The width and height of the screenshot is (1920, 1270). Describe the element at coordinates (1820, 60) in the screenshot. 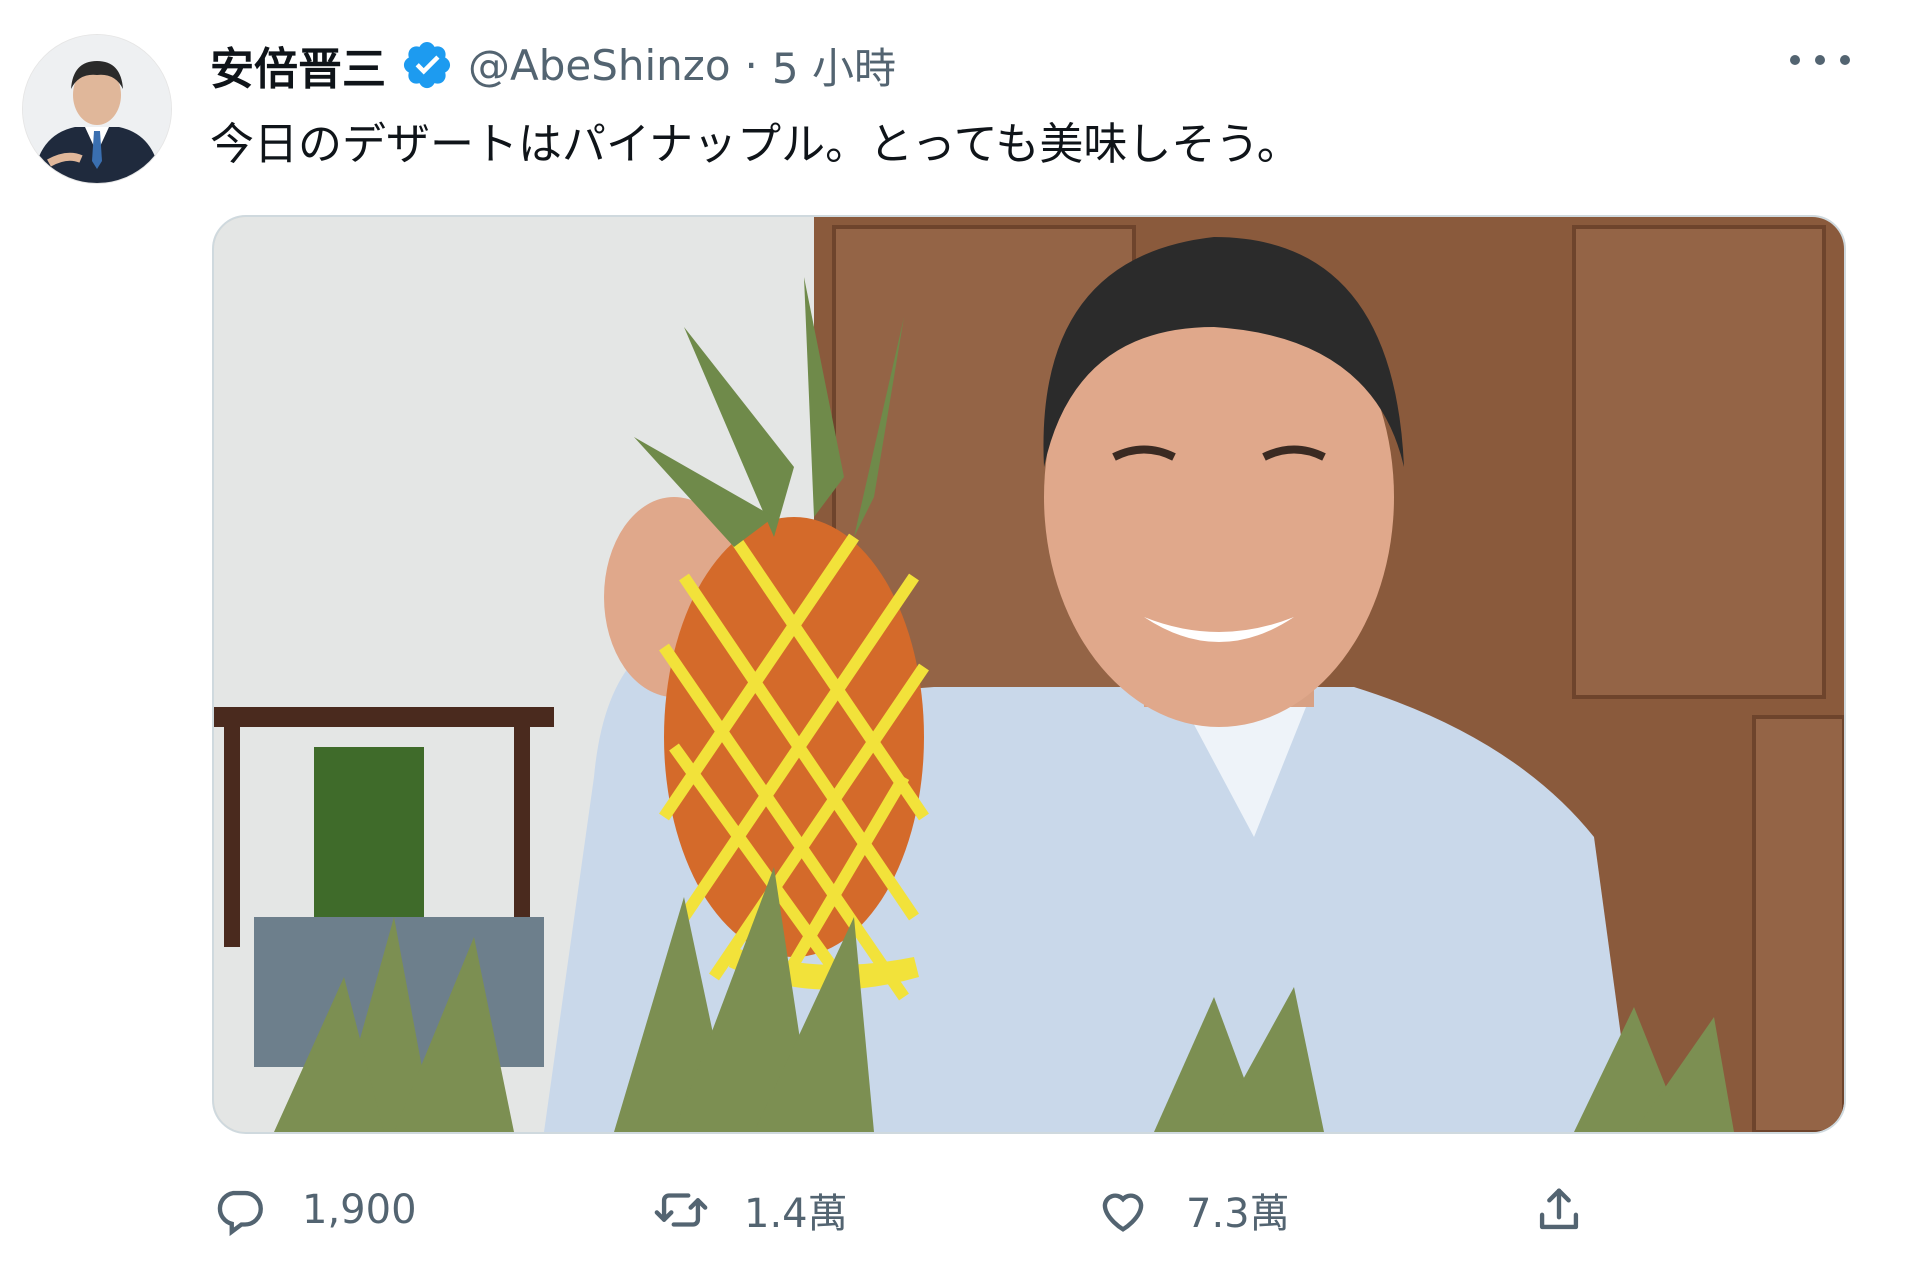

I see `more-options-icon` at that location.